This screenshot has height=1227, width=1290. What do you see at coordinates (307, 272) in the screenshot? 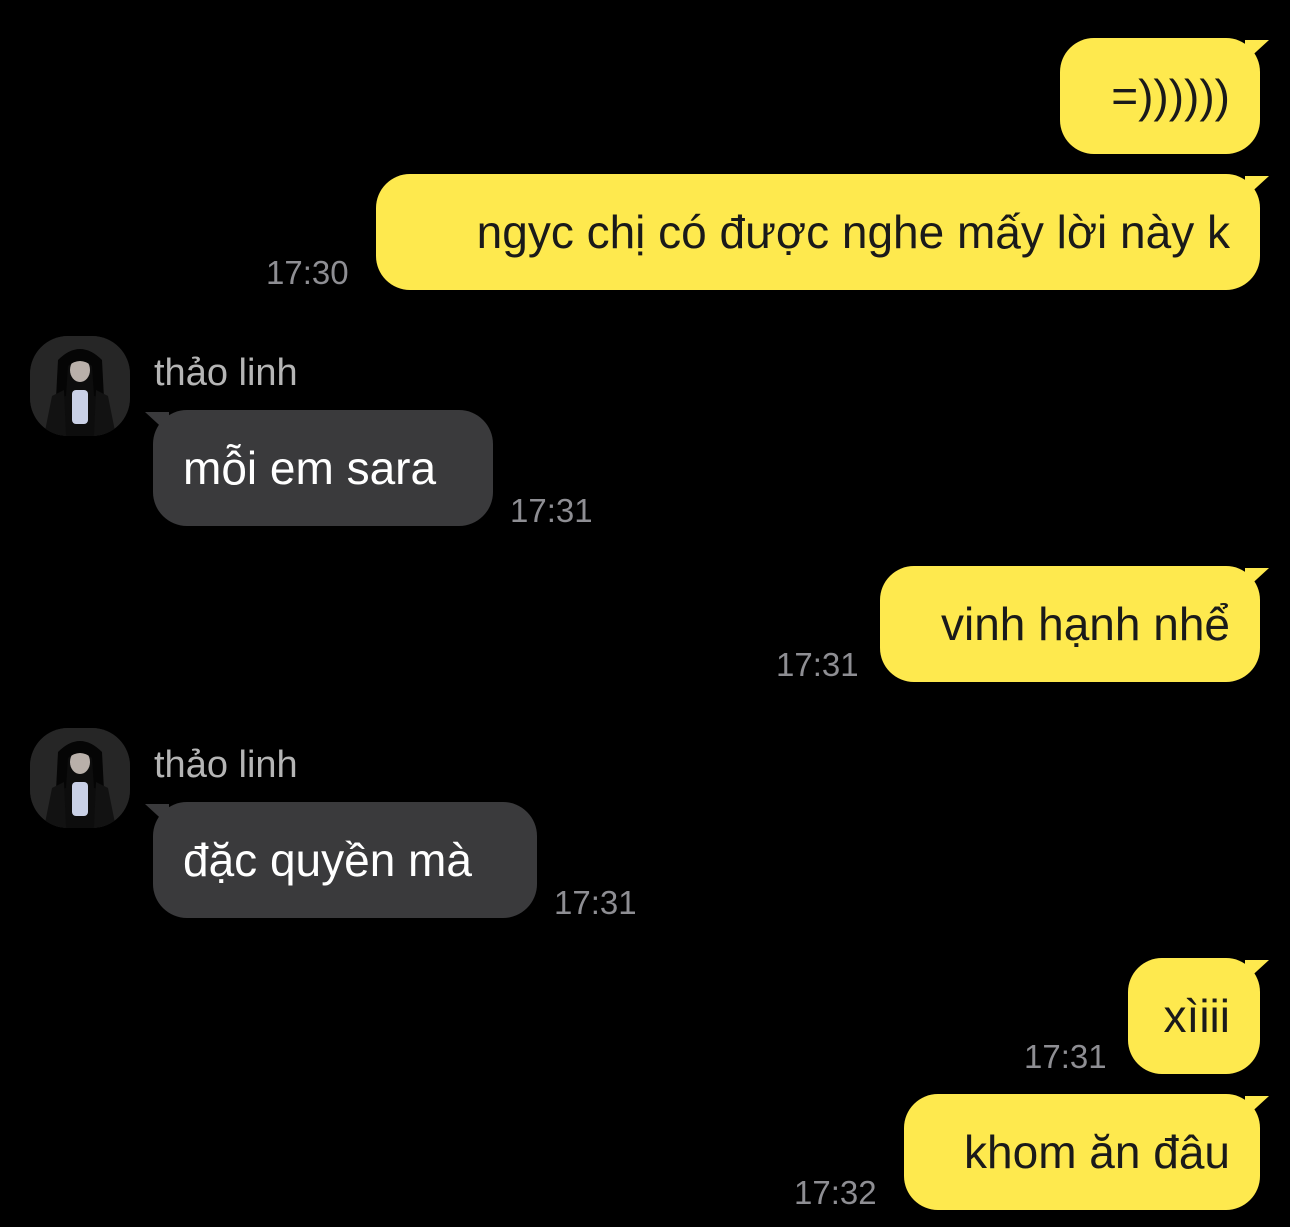
I see `message-timestamp: 17:30` at bounding box center [307, 272].